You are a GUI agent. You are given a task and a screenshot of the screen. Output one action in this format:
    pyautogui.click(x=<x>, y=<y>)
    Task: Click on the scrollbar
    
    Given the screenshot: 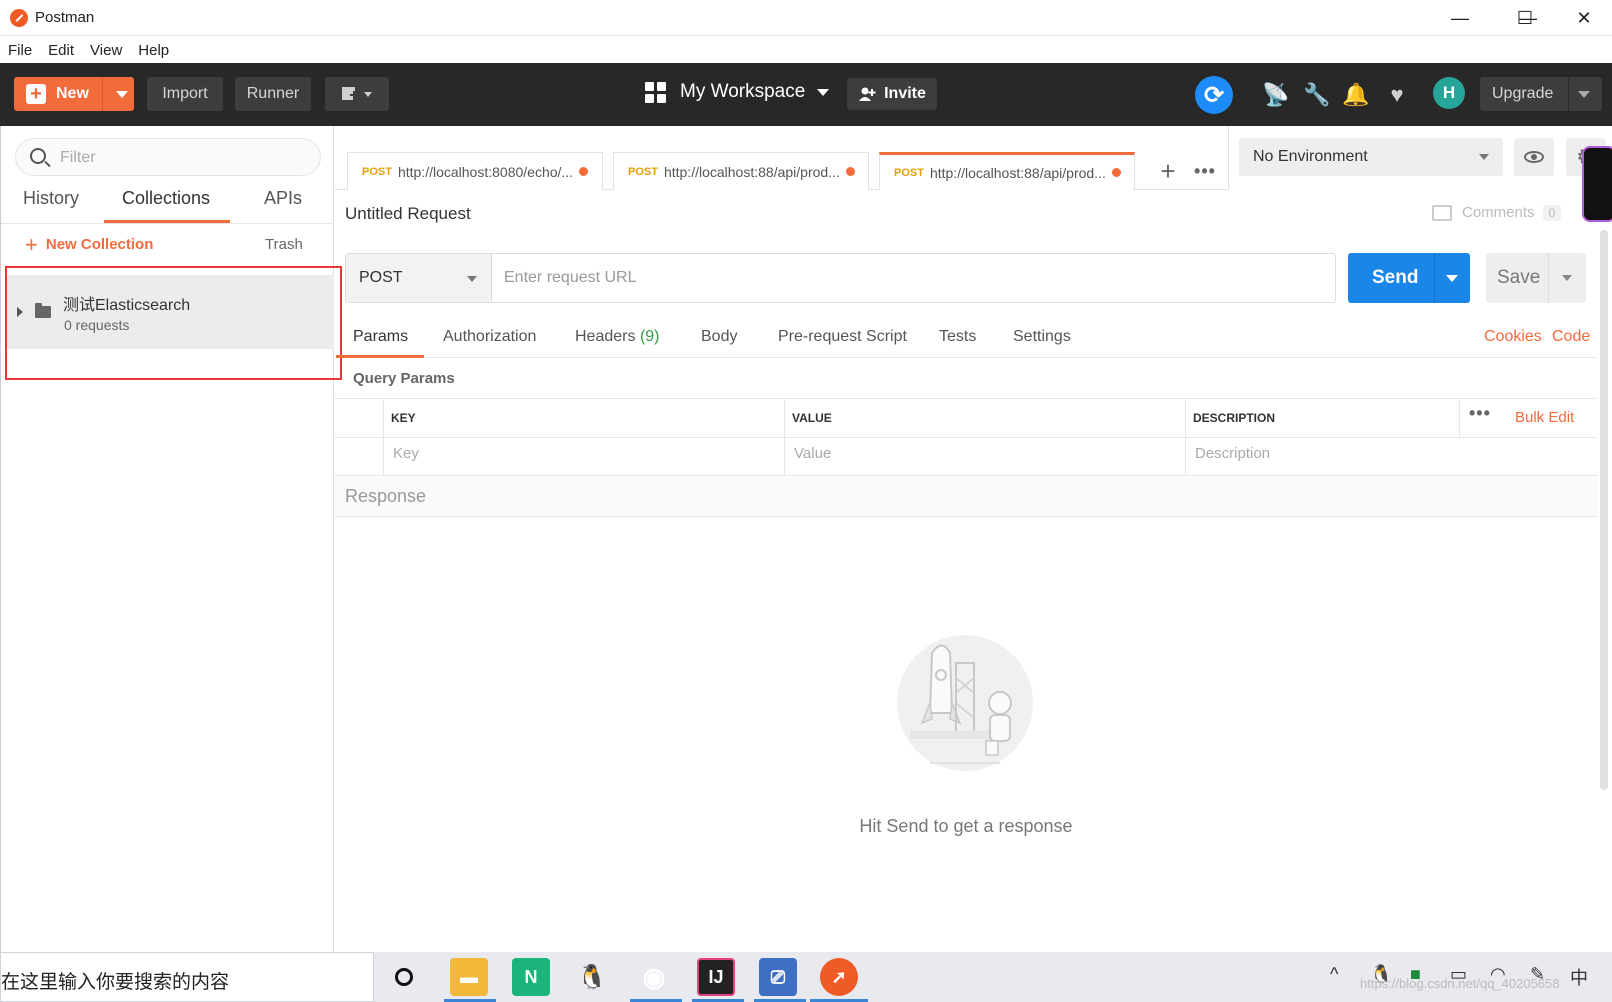 What is the action you would take?
    pyautogui.click(x=1604, y=510)
    